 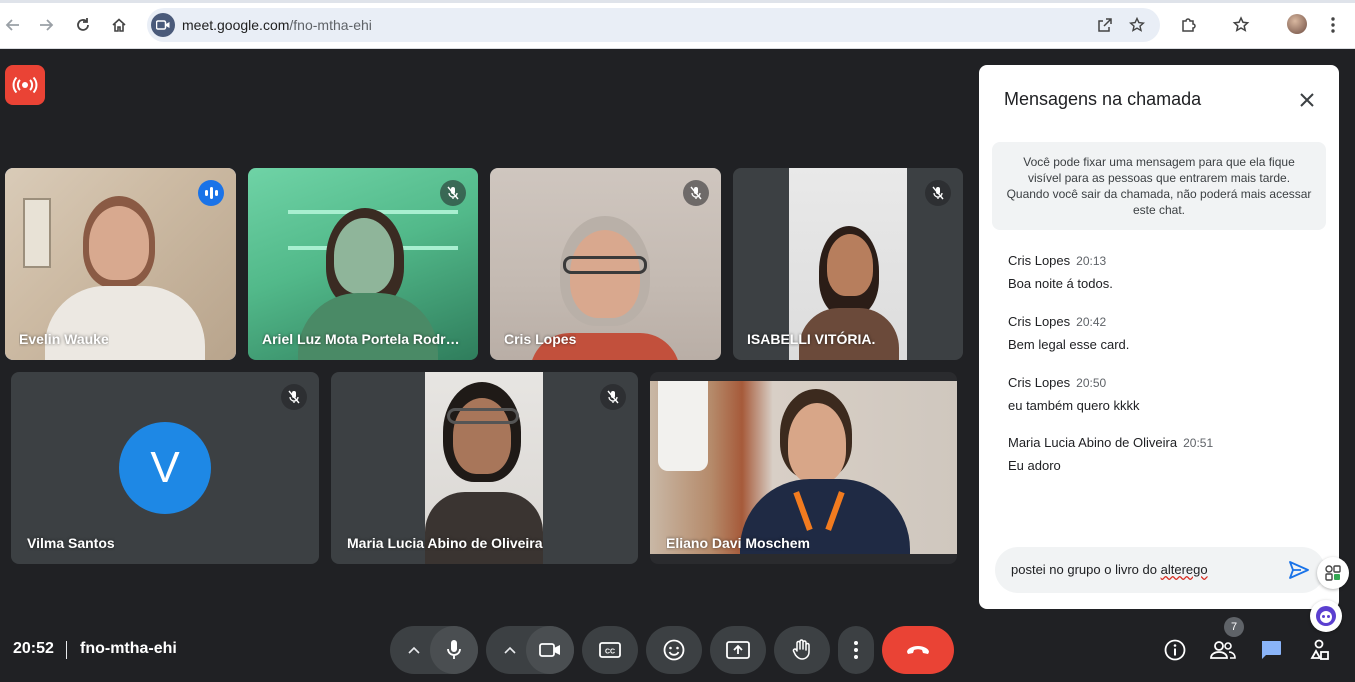 What do you see at coordinates (236, 25) in the screenshot?
I see `url-host: meet.google.com` at bounding box center [236, 25].